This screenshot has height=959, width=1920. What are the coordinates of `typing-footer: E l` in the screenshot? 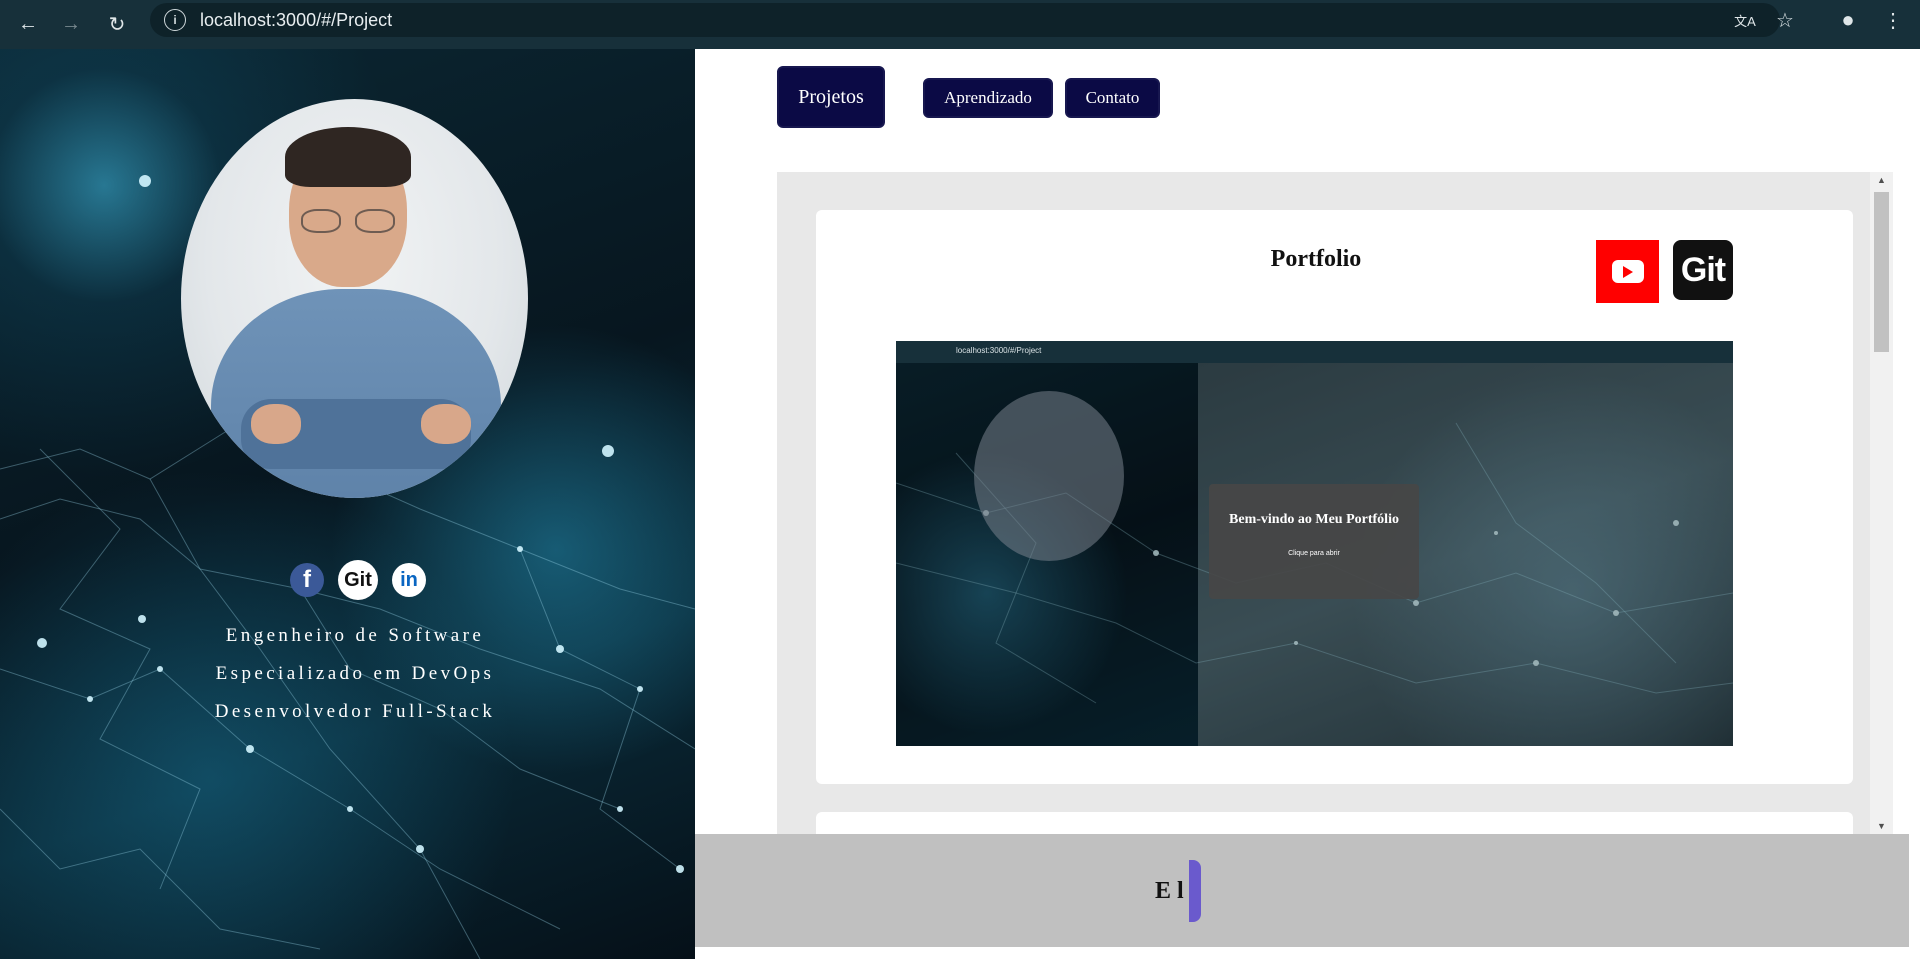 It's located at (1302, 890).